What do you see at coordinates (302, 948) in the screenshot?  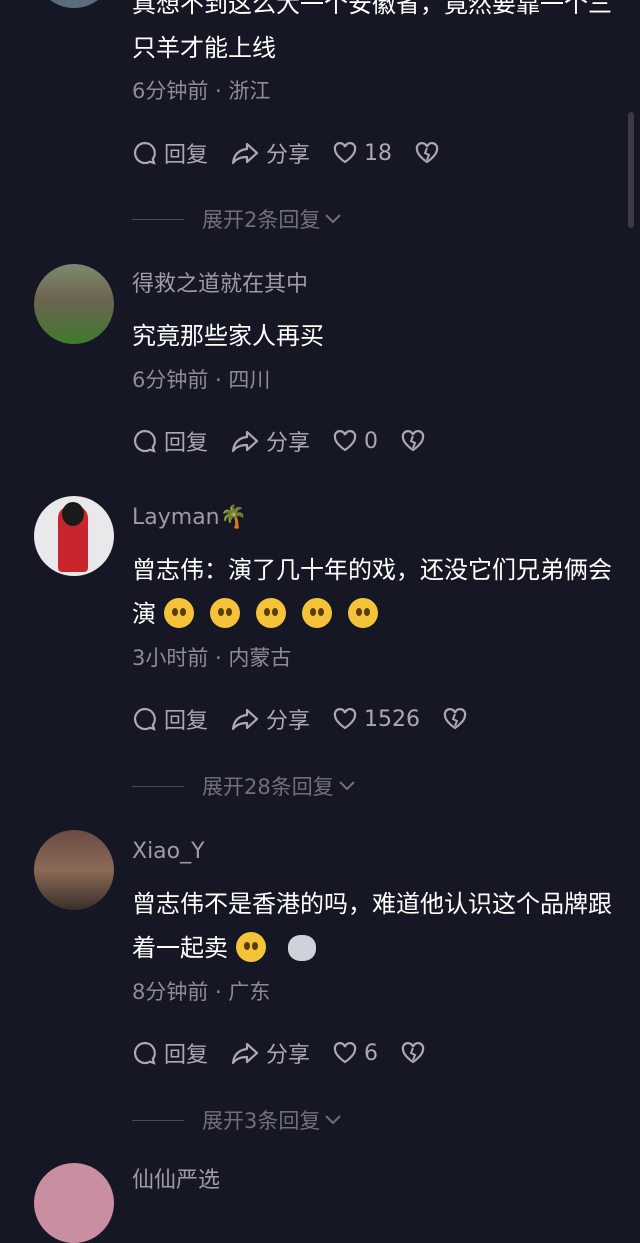 I see `cat-emoji` at bounding box center [302, 948].